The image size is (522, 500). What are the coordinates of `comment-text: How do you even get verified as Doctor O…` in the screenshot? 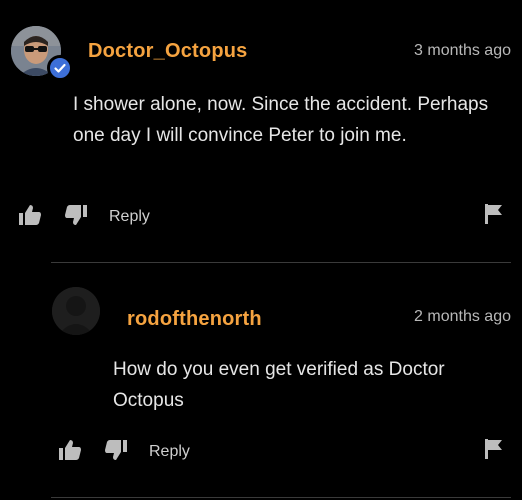 It's located at (279, 385).